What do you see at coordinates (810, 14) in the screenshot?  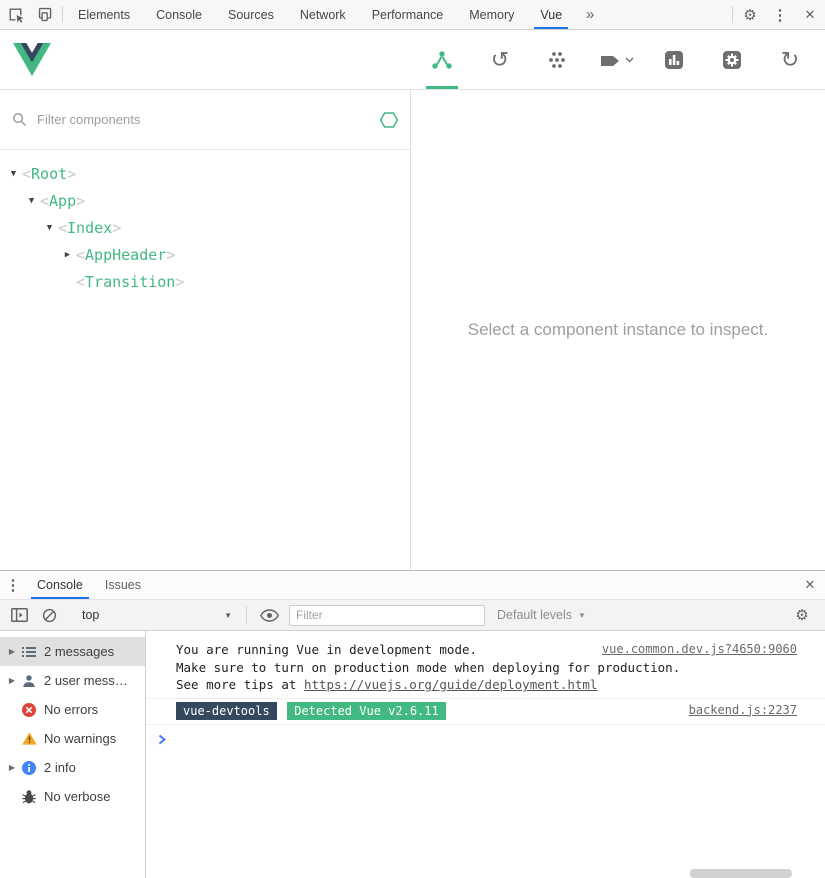 I see `close-devtools-icon: ✕` at bounding box center [810, 14].